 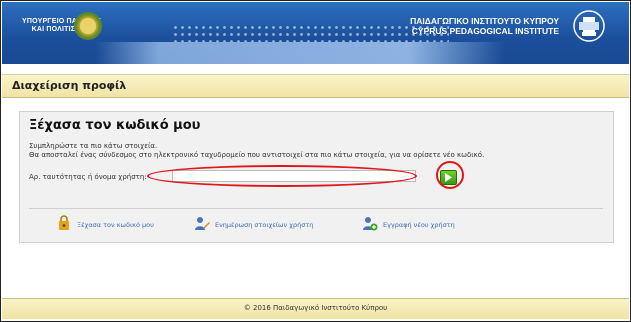 What do you see at coordinates (64, 222) in the screenshot?
I see `lock-icon` at bounding box center [64, 222].